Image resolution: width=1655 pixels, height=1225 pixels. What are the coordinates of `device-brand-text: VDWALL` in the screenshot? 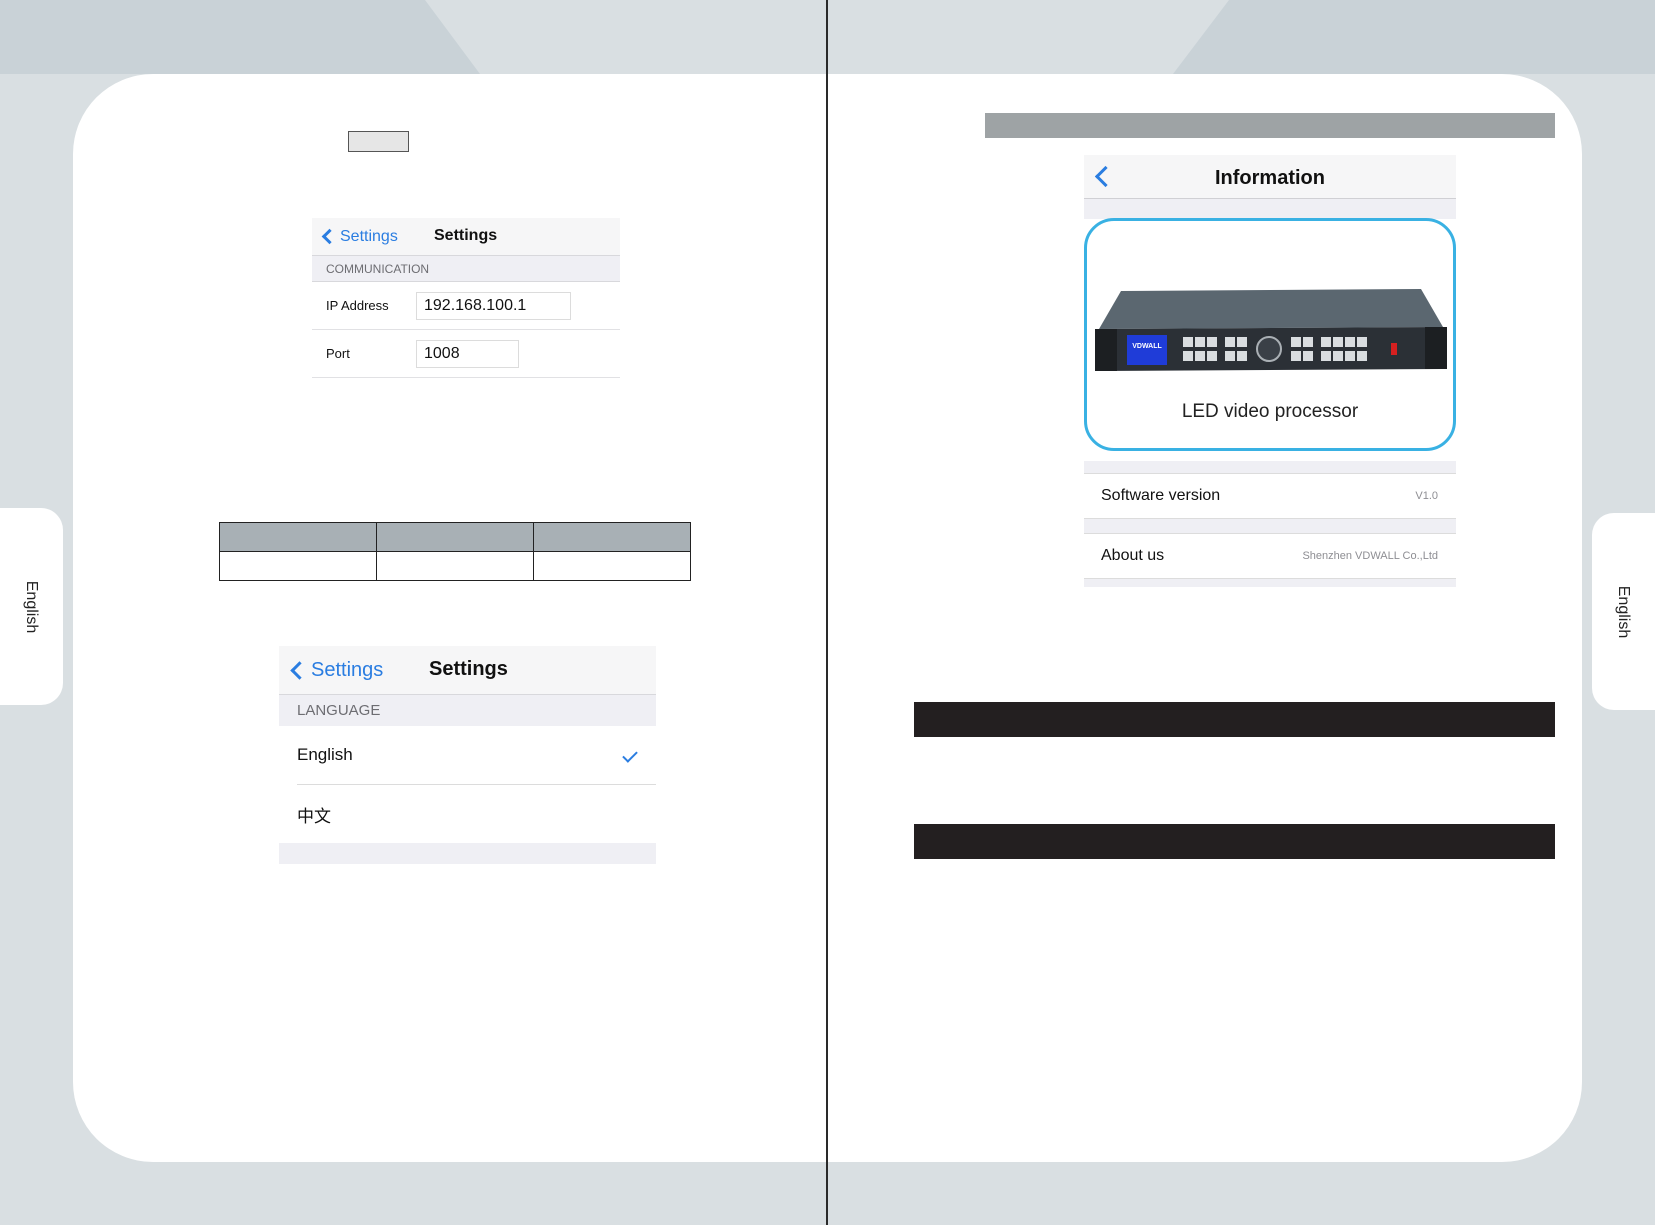 It's located at (1147, 346).